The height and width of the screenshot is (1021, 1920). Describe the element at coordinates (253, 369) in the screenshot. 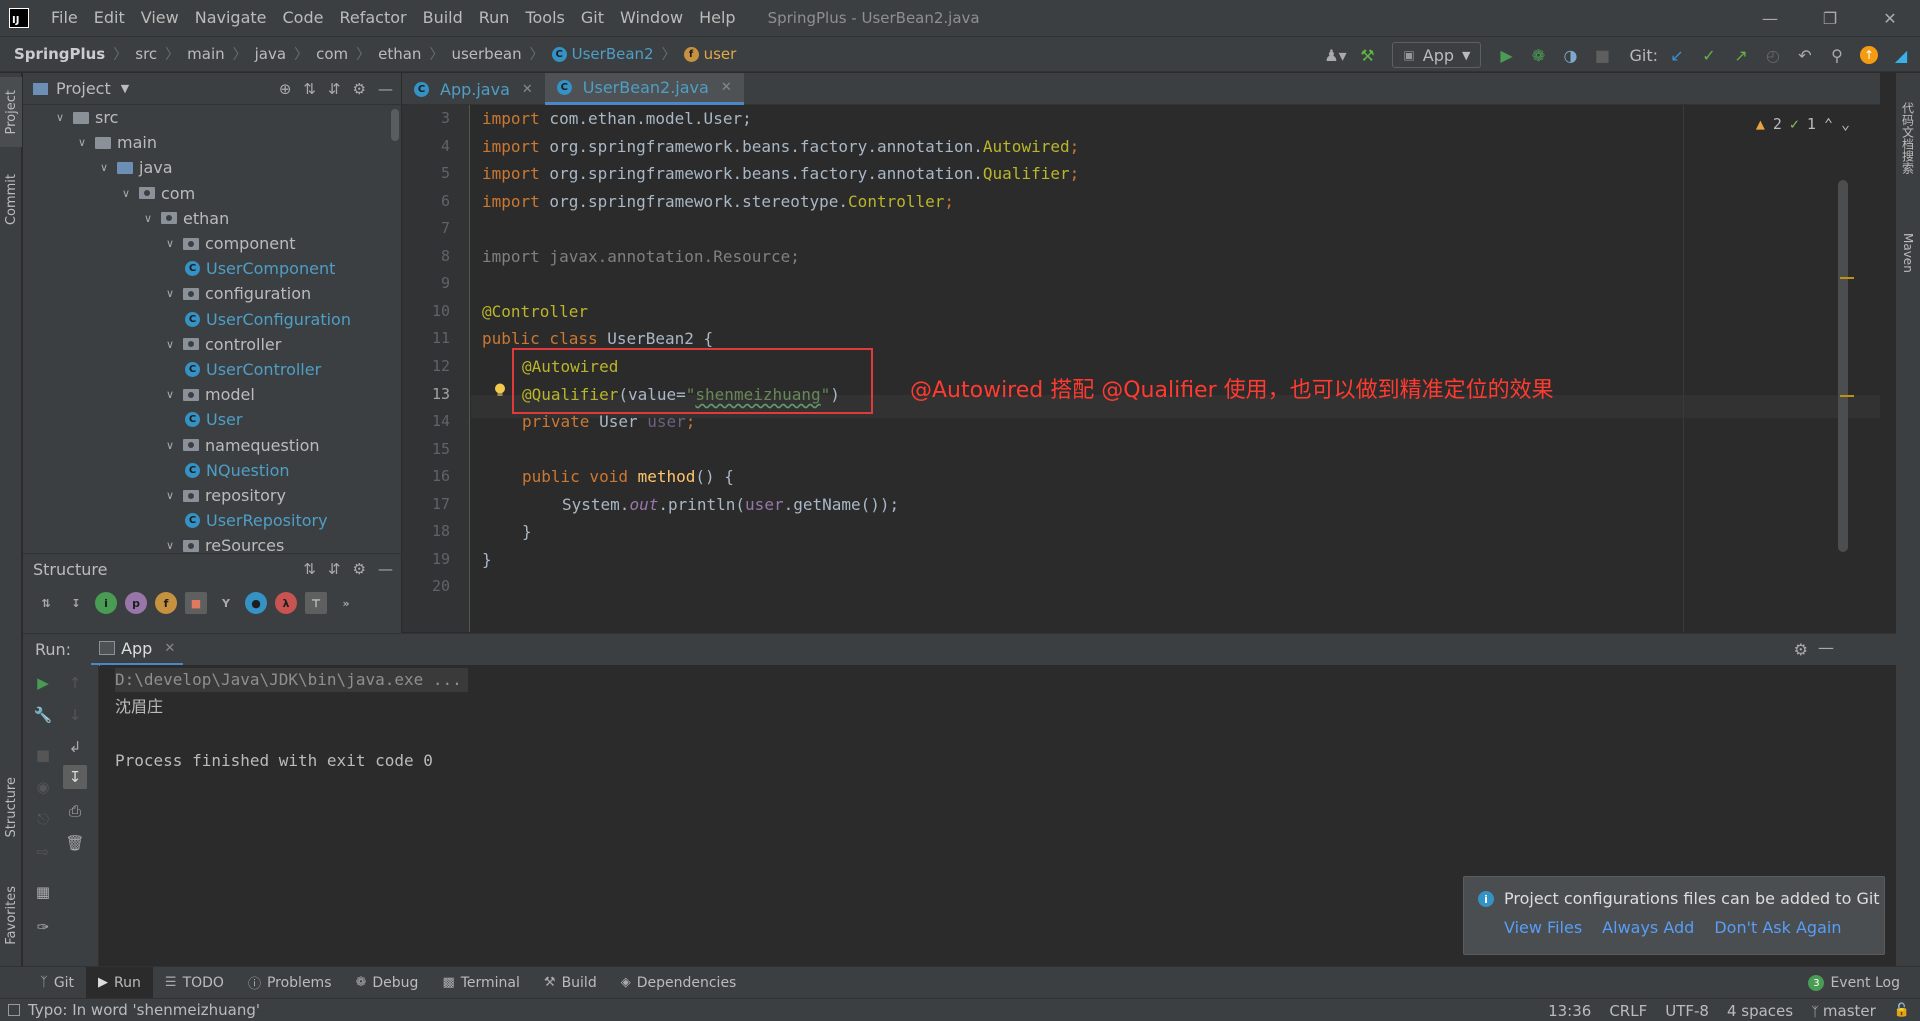

I see `tree-item: C UserController` at that location.